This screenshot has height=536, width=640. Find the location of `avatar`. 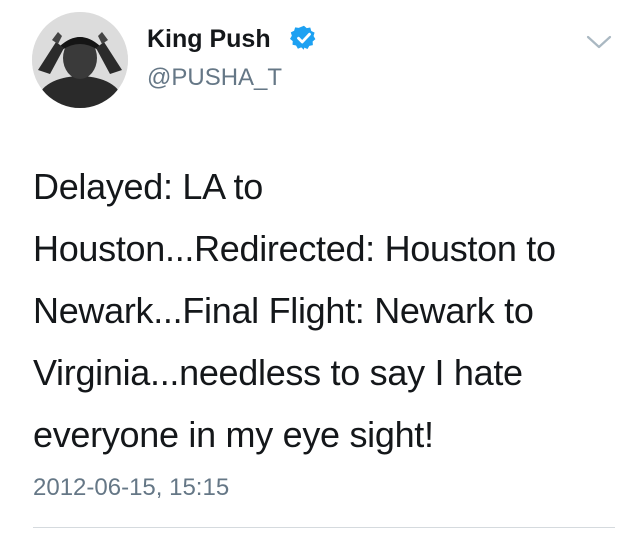

avatar is located at coordinates (80, 60).